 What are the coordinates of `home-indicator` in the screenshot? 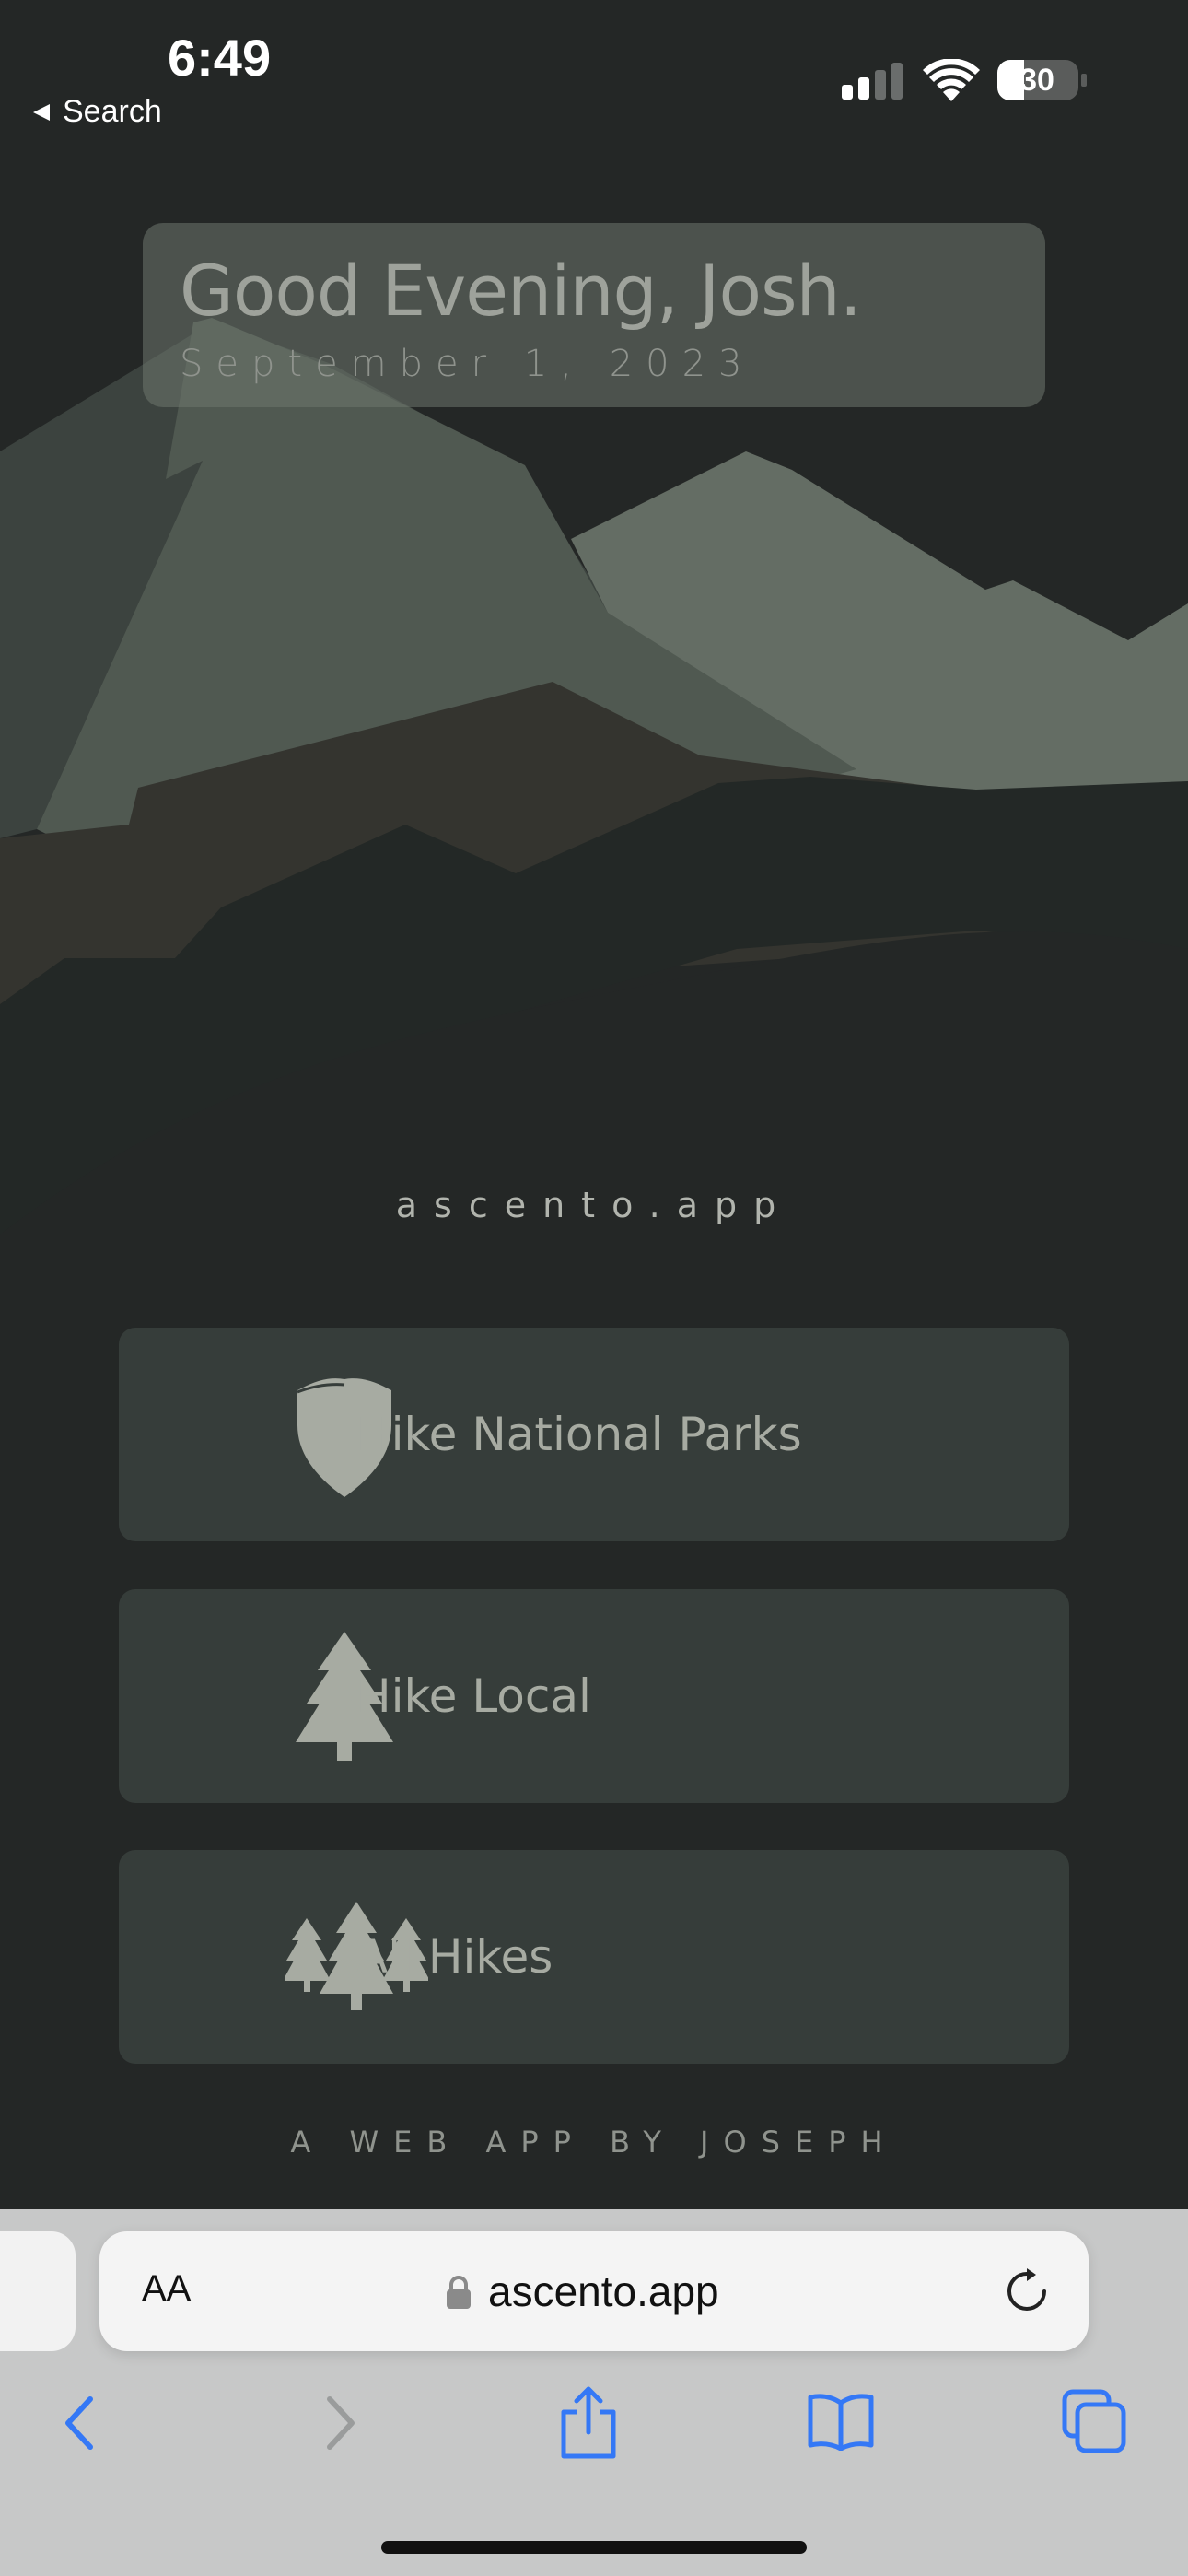 It's located at (594, 2547).